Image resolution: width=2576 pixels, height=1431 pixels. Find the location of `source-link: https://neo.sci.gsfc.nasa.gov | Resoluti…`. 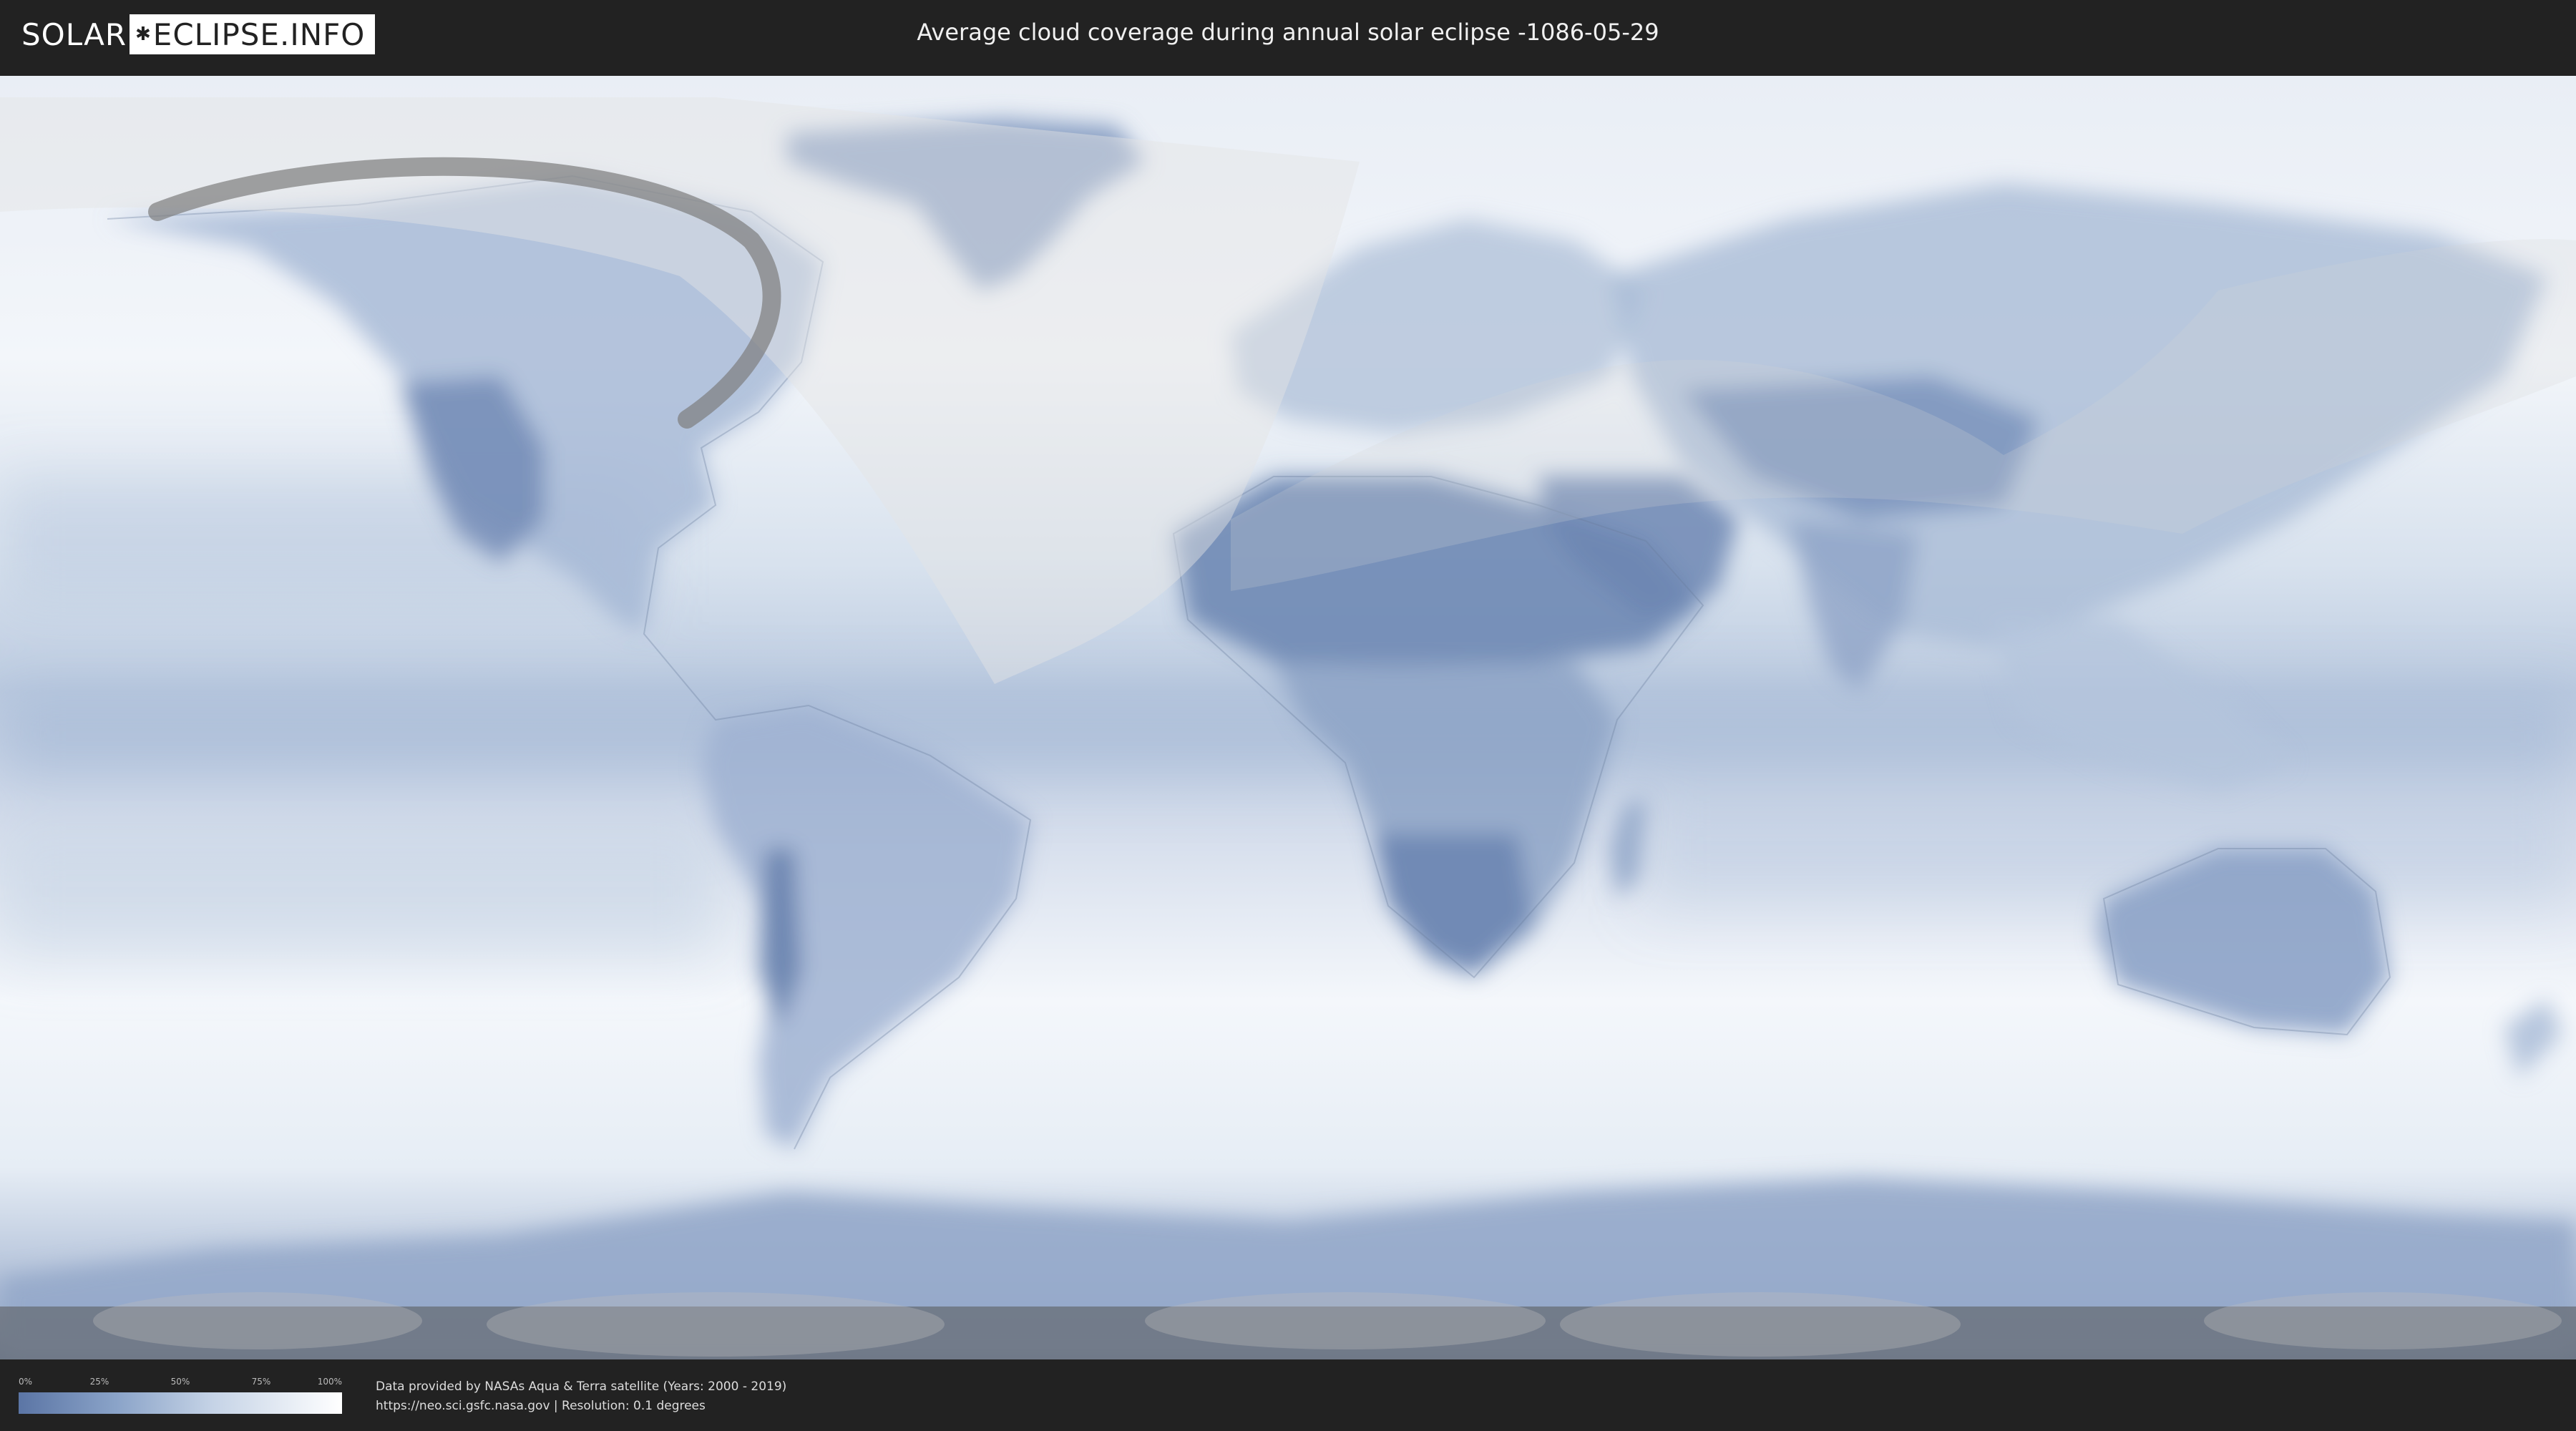

source-link: https://neo.sci.gsfc.nasa.gov | Resoluti… is located at coordinates (541, 1406).